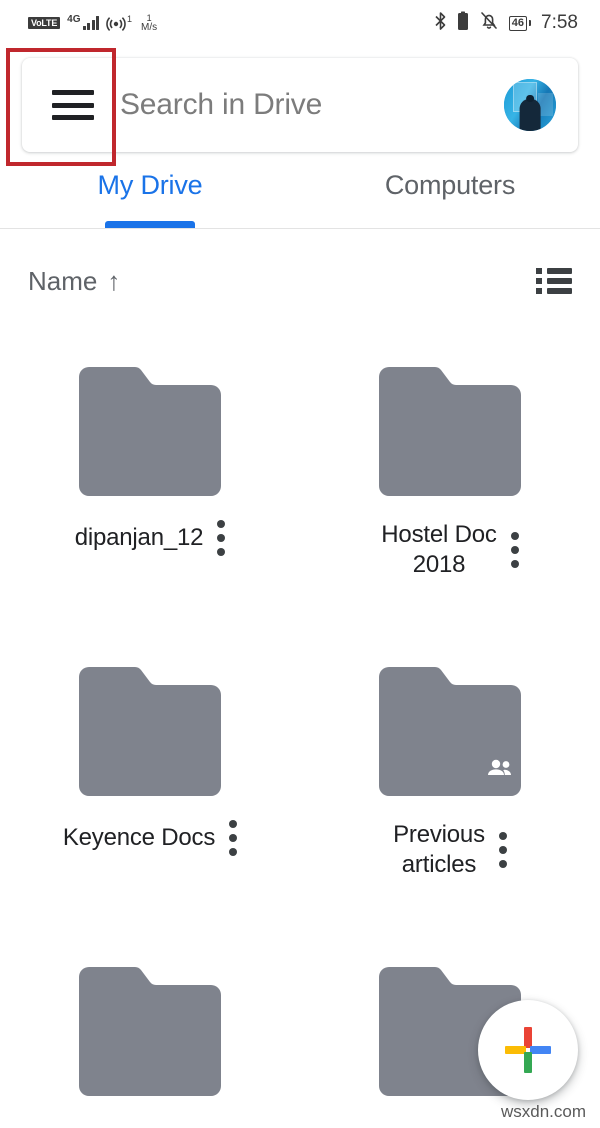  Describe the element at coordinates (150, 185) in the screenshot. I see `tab-my-drive-label: My Drive` at that location.